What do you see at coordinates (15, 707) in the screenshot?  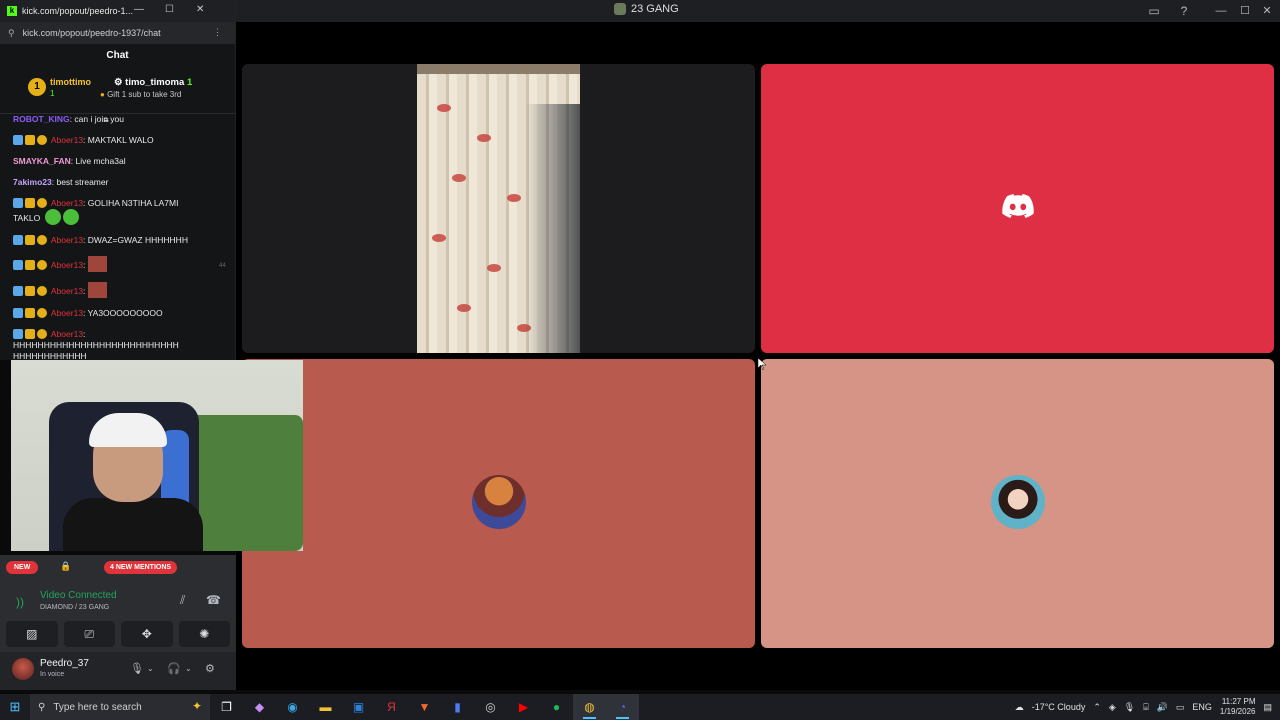 I see `windows-start-icon: ⊞` at bounding box center [15, 707].